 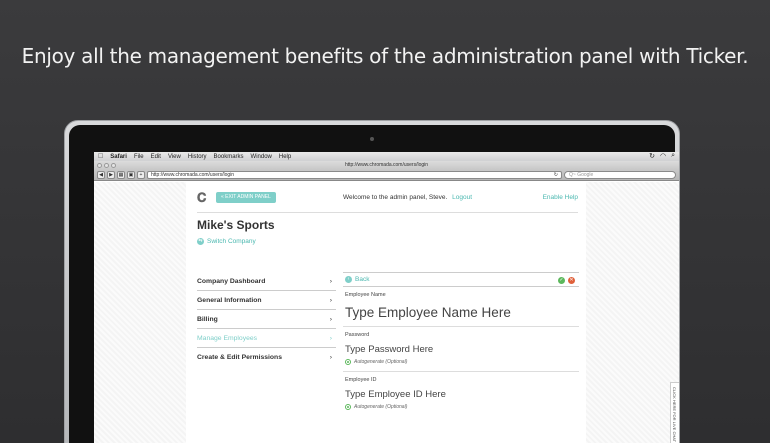 I want to click on spotlight-icon: ⌕, so click(x=673, y=156).